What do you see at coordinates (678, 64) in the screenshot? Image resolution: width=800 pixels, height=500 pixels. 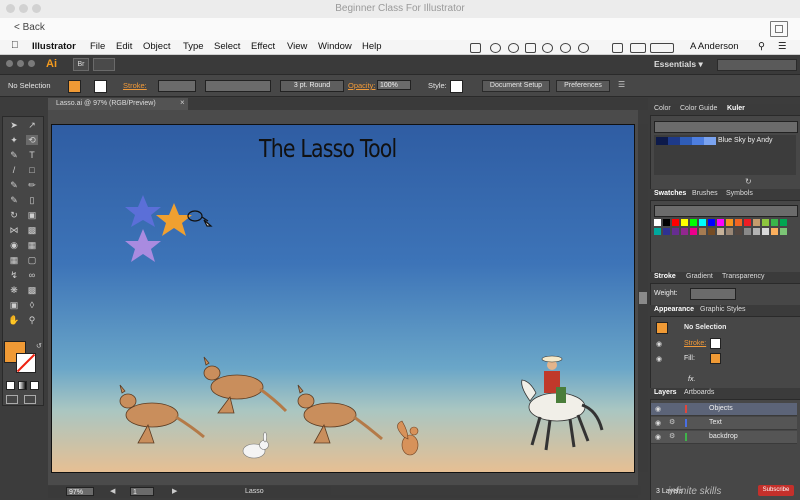 I see `workspace-switcher: Essentials ▾` at bounding box center [678, 64].